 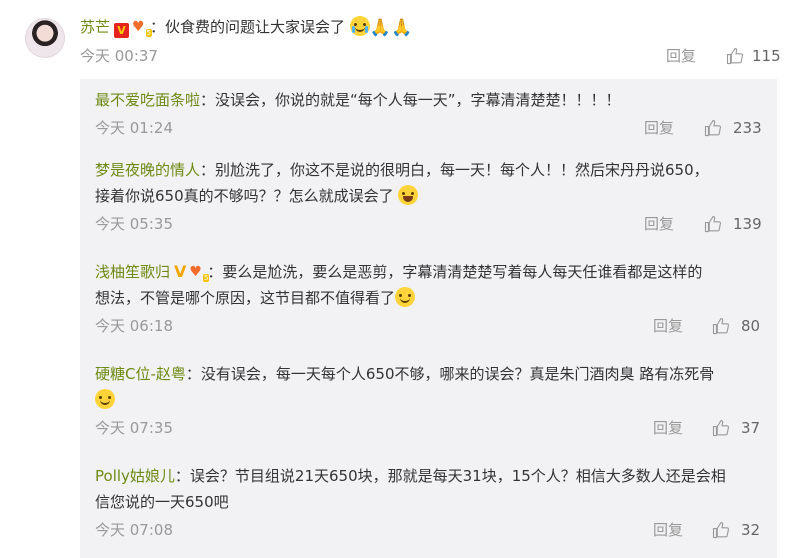 I want to click on main-comment-text-line: 苏芒 V ♥ 5 ：伙食费的问题让大家误会了 🙏🙏, so click(x=428, y=27).